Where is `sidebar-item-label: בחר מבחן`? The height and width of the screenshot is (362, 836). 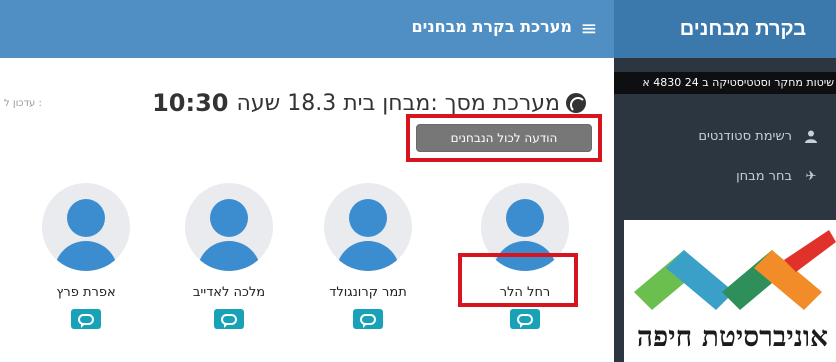
sidebar-item-label: בחר מבחן is located at coordinates (764, 176).